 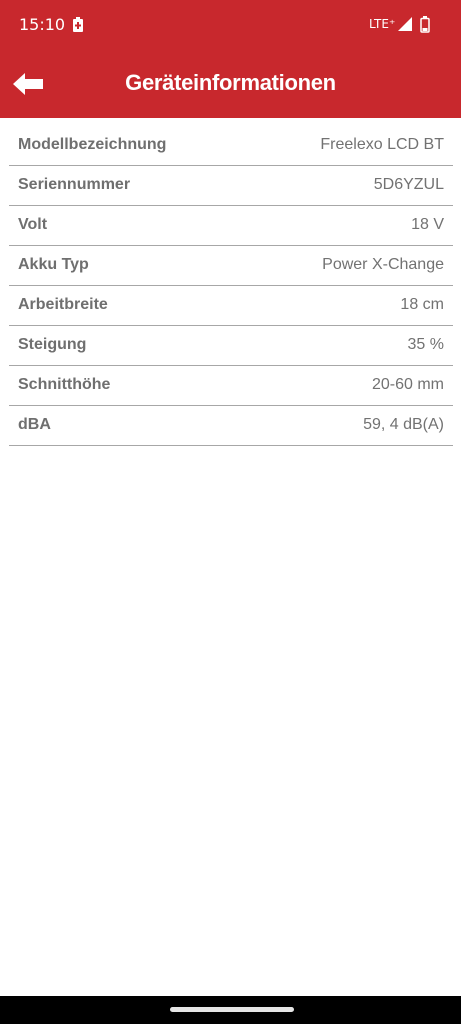 I want to click on info-row-model: Modellbezeichnung Freelexo LCD BT, so click(x=231, y=146).